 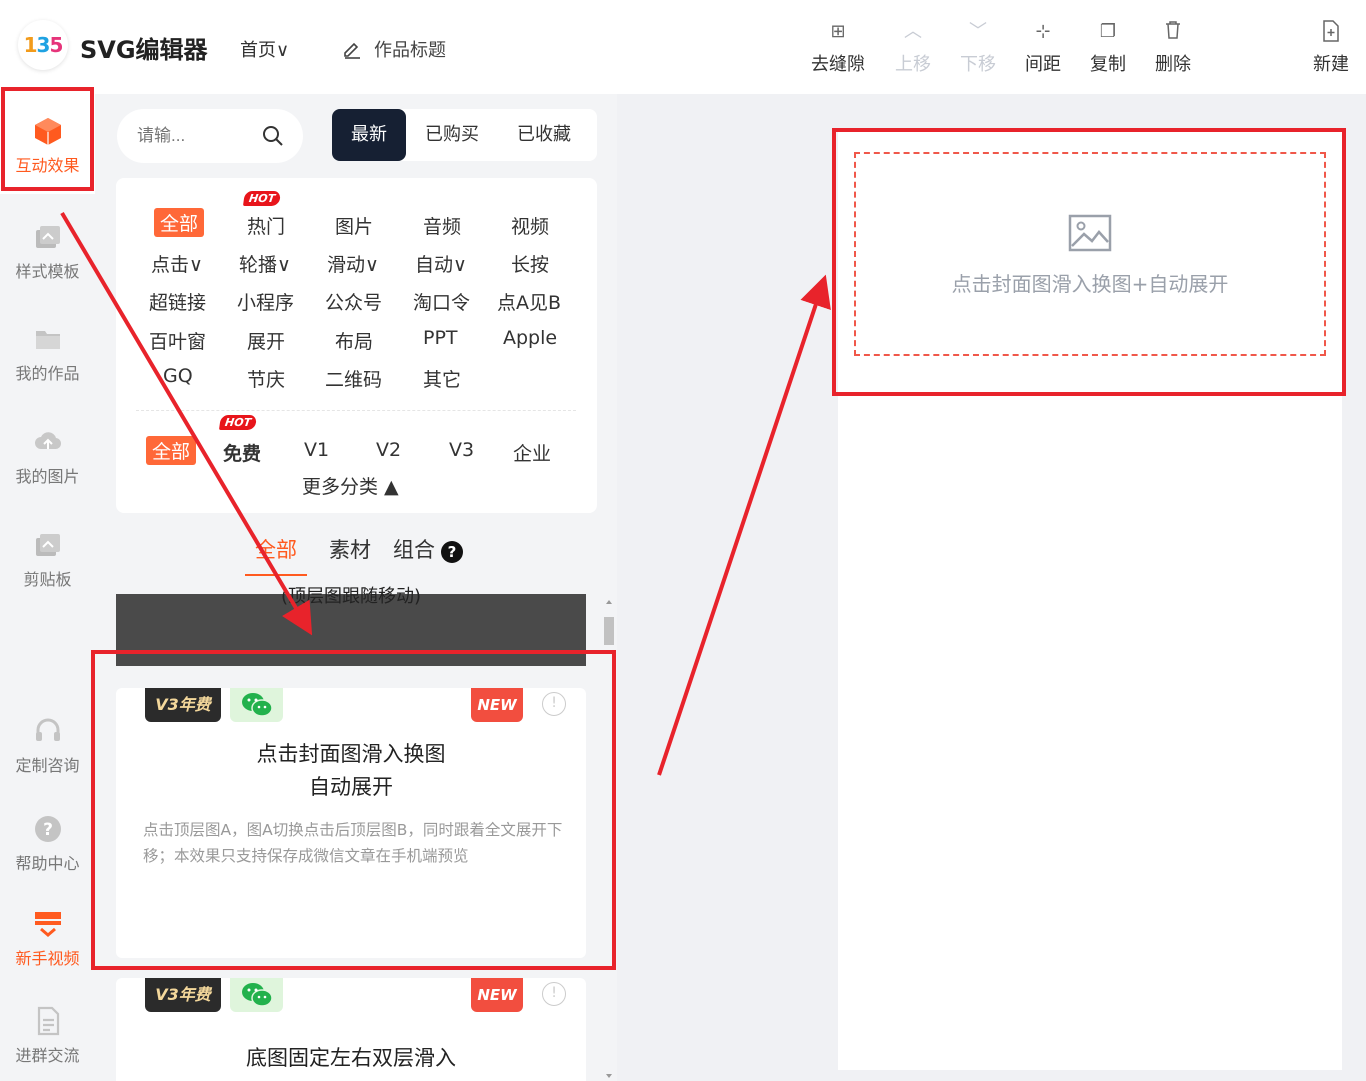 I want to click on home-dropdown: 首页∨, so click(x=264, y=49).